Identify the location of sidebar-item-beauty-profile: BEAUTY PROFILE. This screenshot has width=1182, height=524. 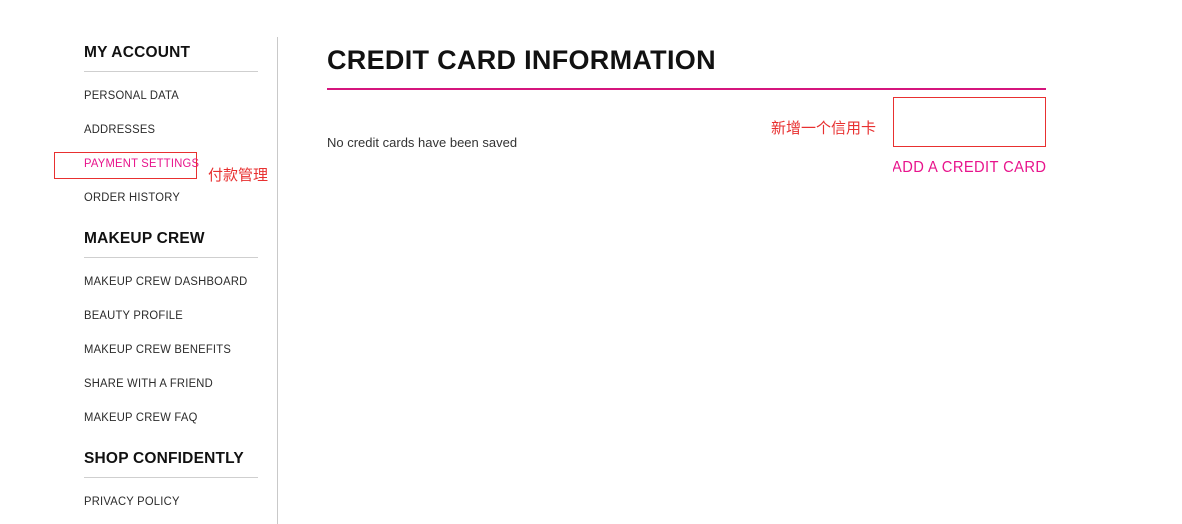
(173, 315).